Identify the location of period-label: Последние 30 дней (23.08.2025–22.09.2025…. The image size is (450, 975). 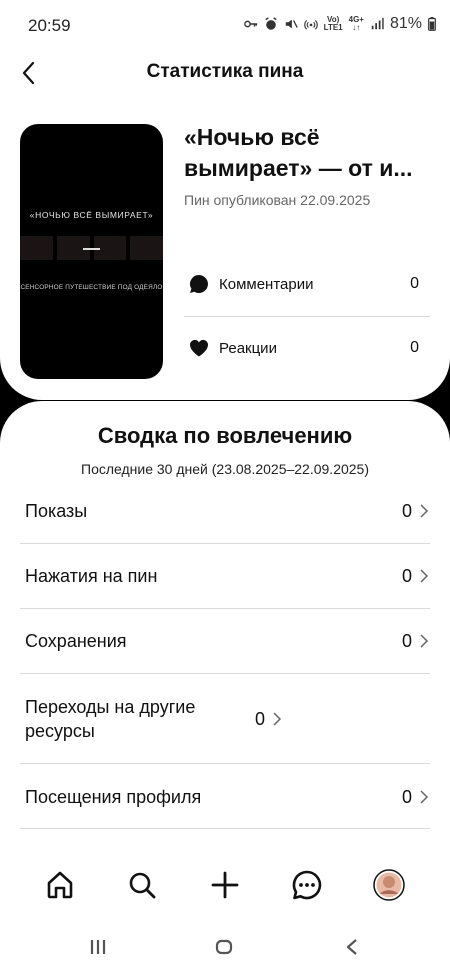
(225, 469).